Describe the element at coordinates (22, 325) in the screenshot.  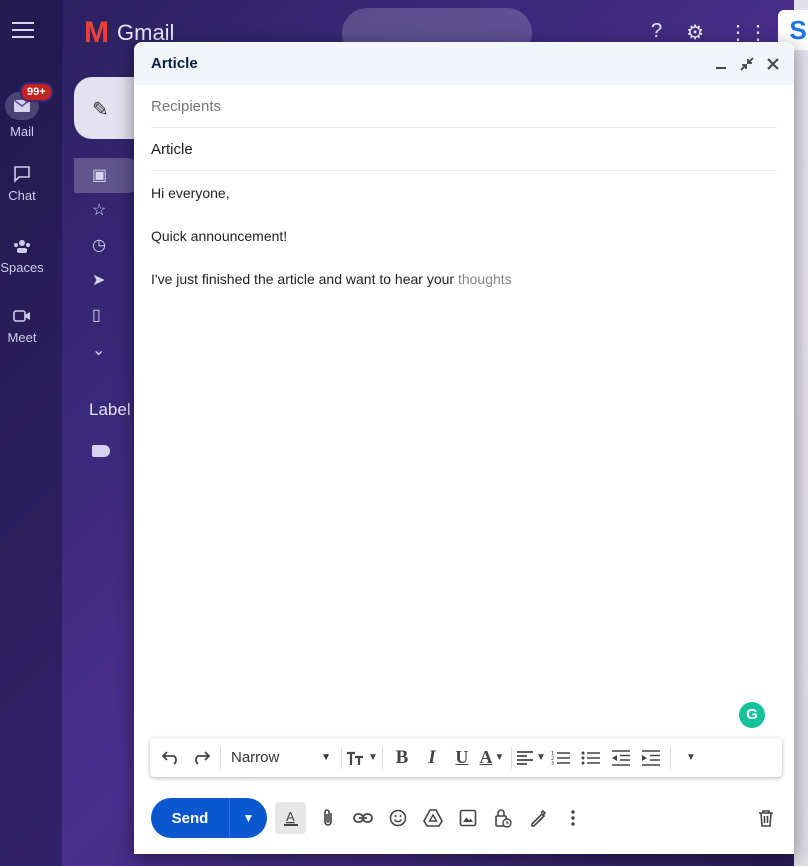
I see `rail-meet: Meet` at that location.